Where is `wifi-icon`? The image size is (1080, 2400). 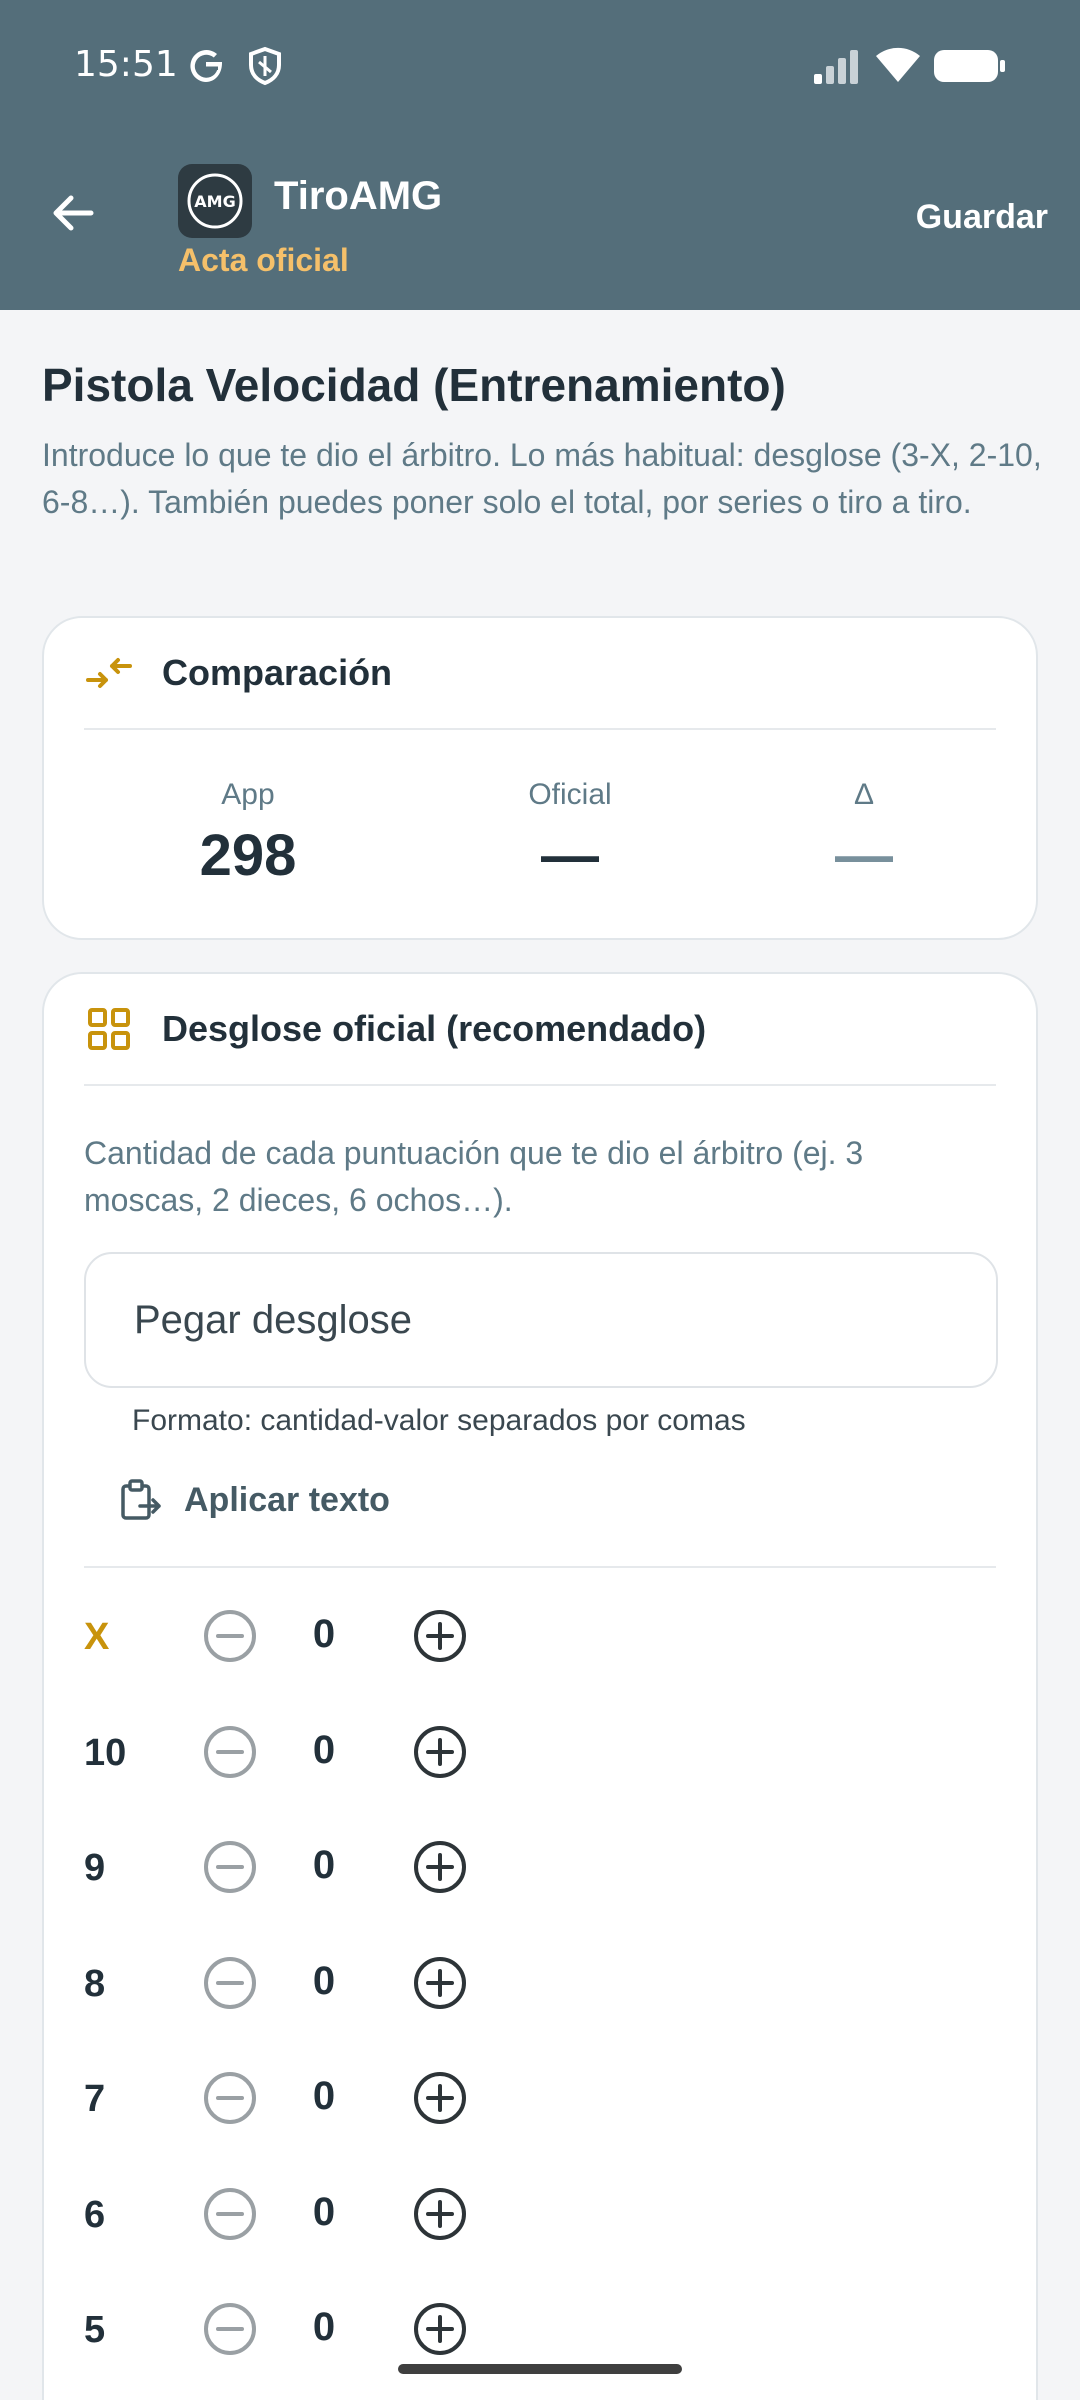 wifi-icon is located at coordinates (898, 64).